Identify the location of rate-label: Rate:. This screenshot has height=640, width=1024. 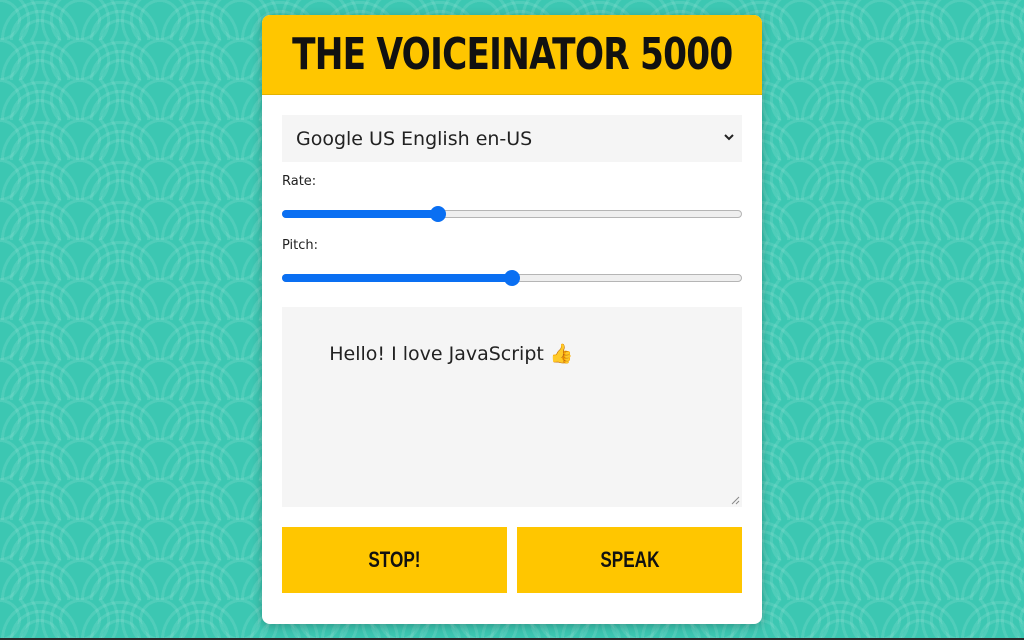
(299, 181).